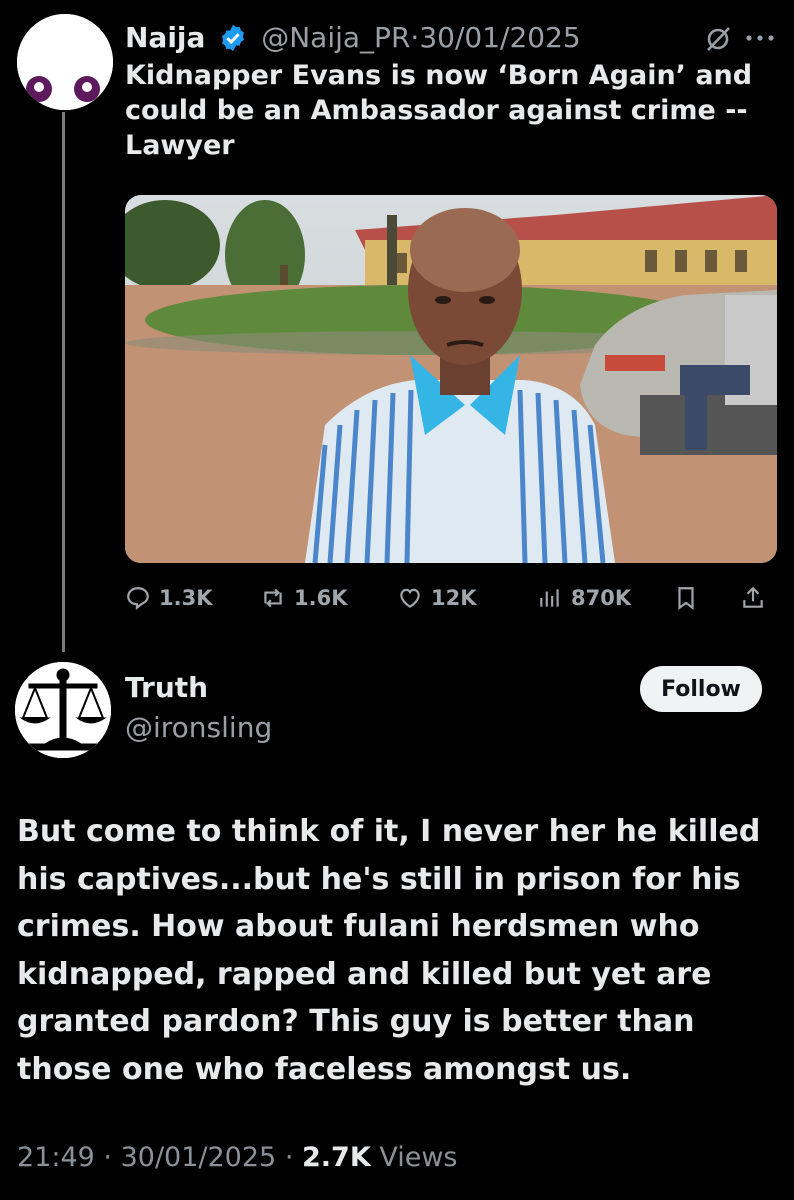  I want to click on views-button: 870K, so click(584, 598).